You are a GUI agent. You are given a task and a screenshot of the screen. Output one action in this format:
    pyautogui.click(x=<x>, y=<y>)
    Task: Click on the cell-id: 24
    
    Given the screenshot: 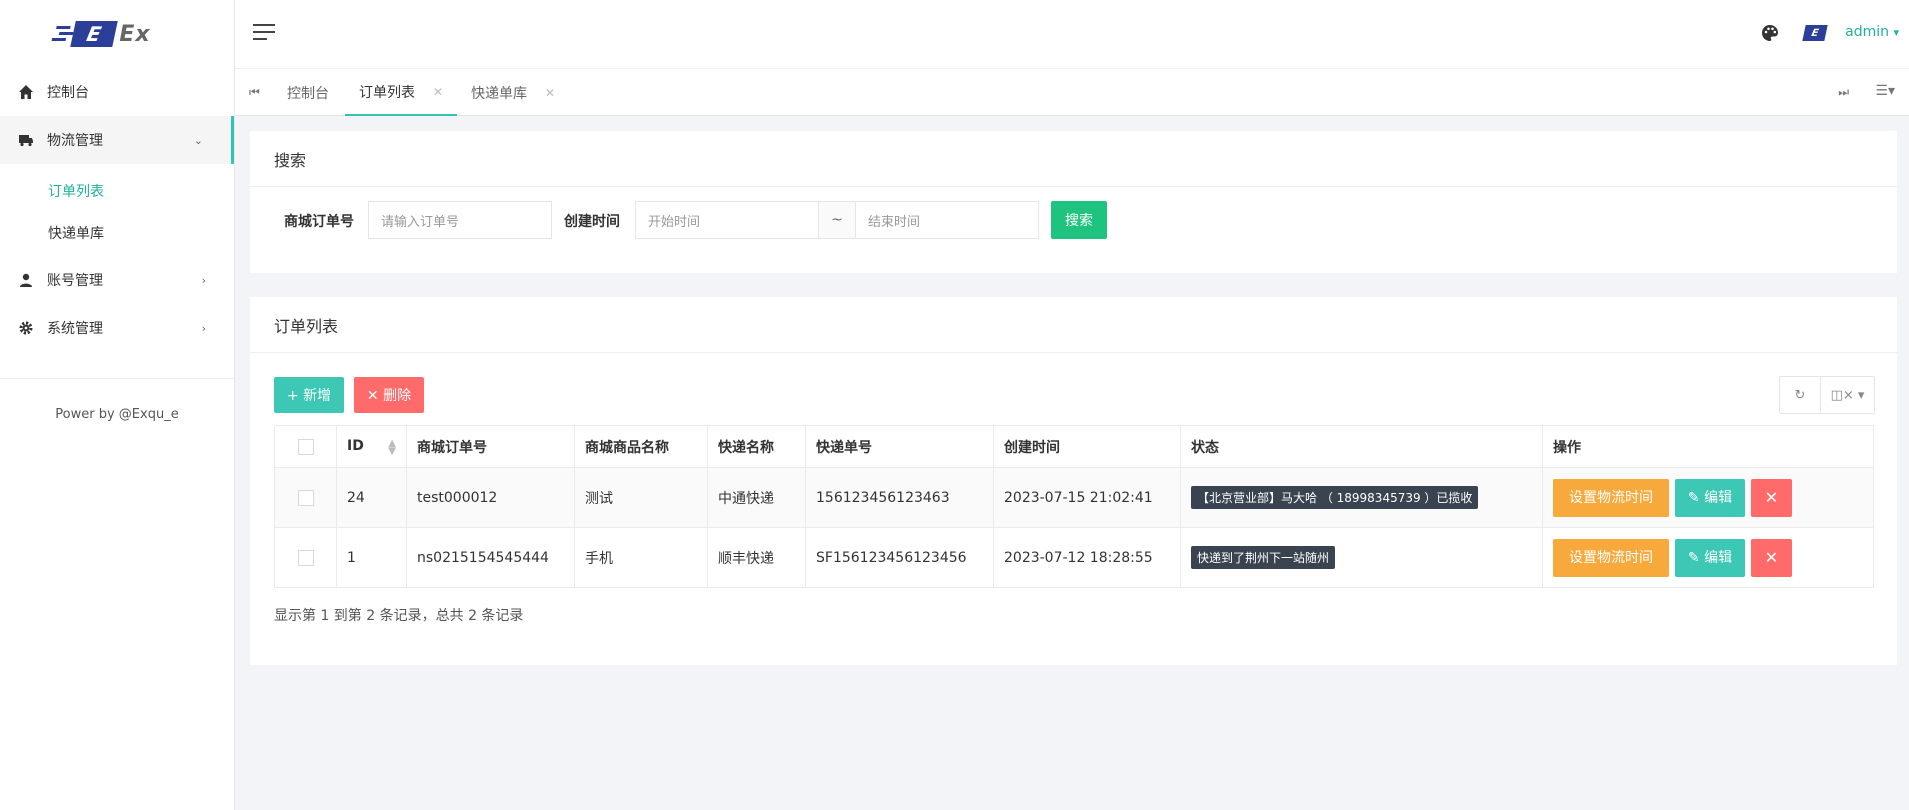 What is the action you would take?
    pyautogui.click(x=371, y=497)
    